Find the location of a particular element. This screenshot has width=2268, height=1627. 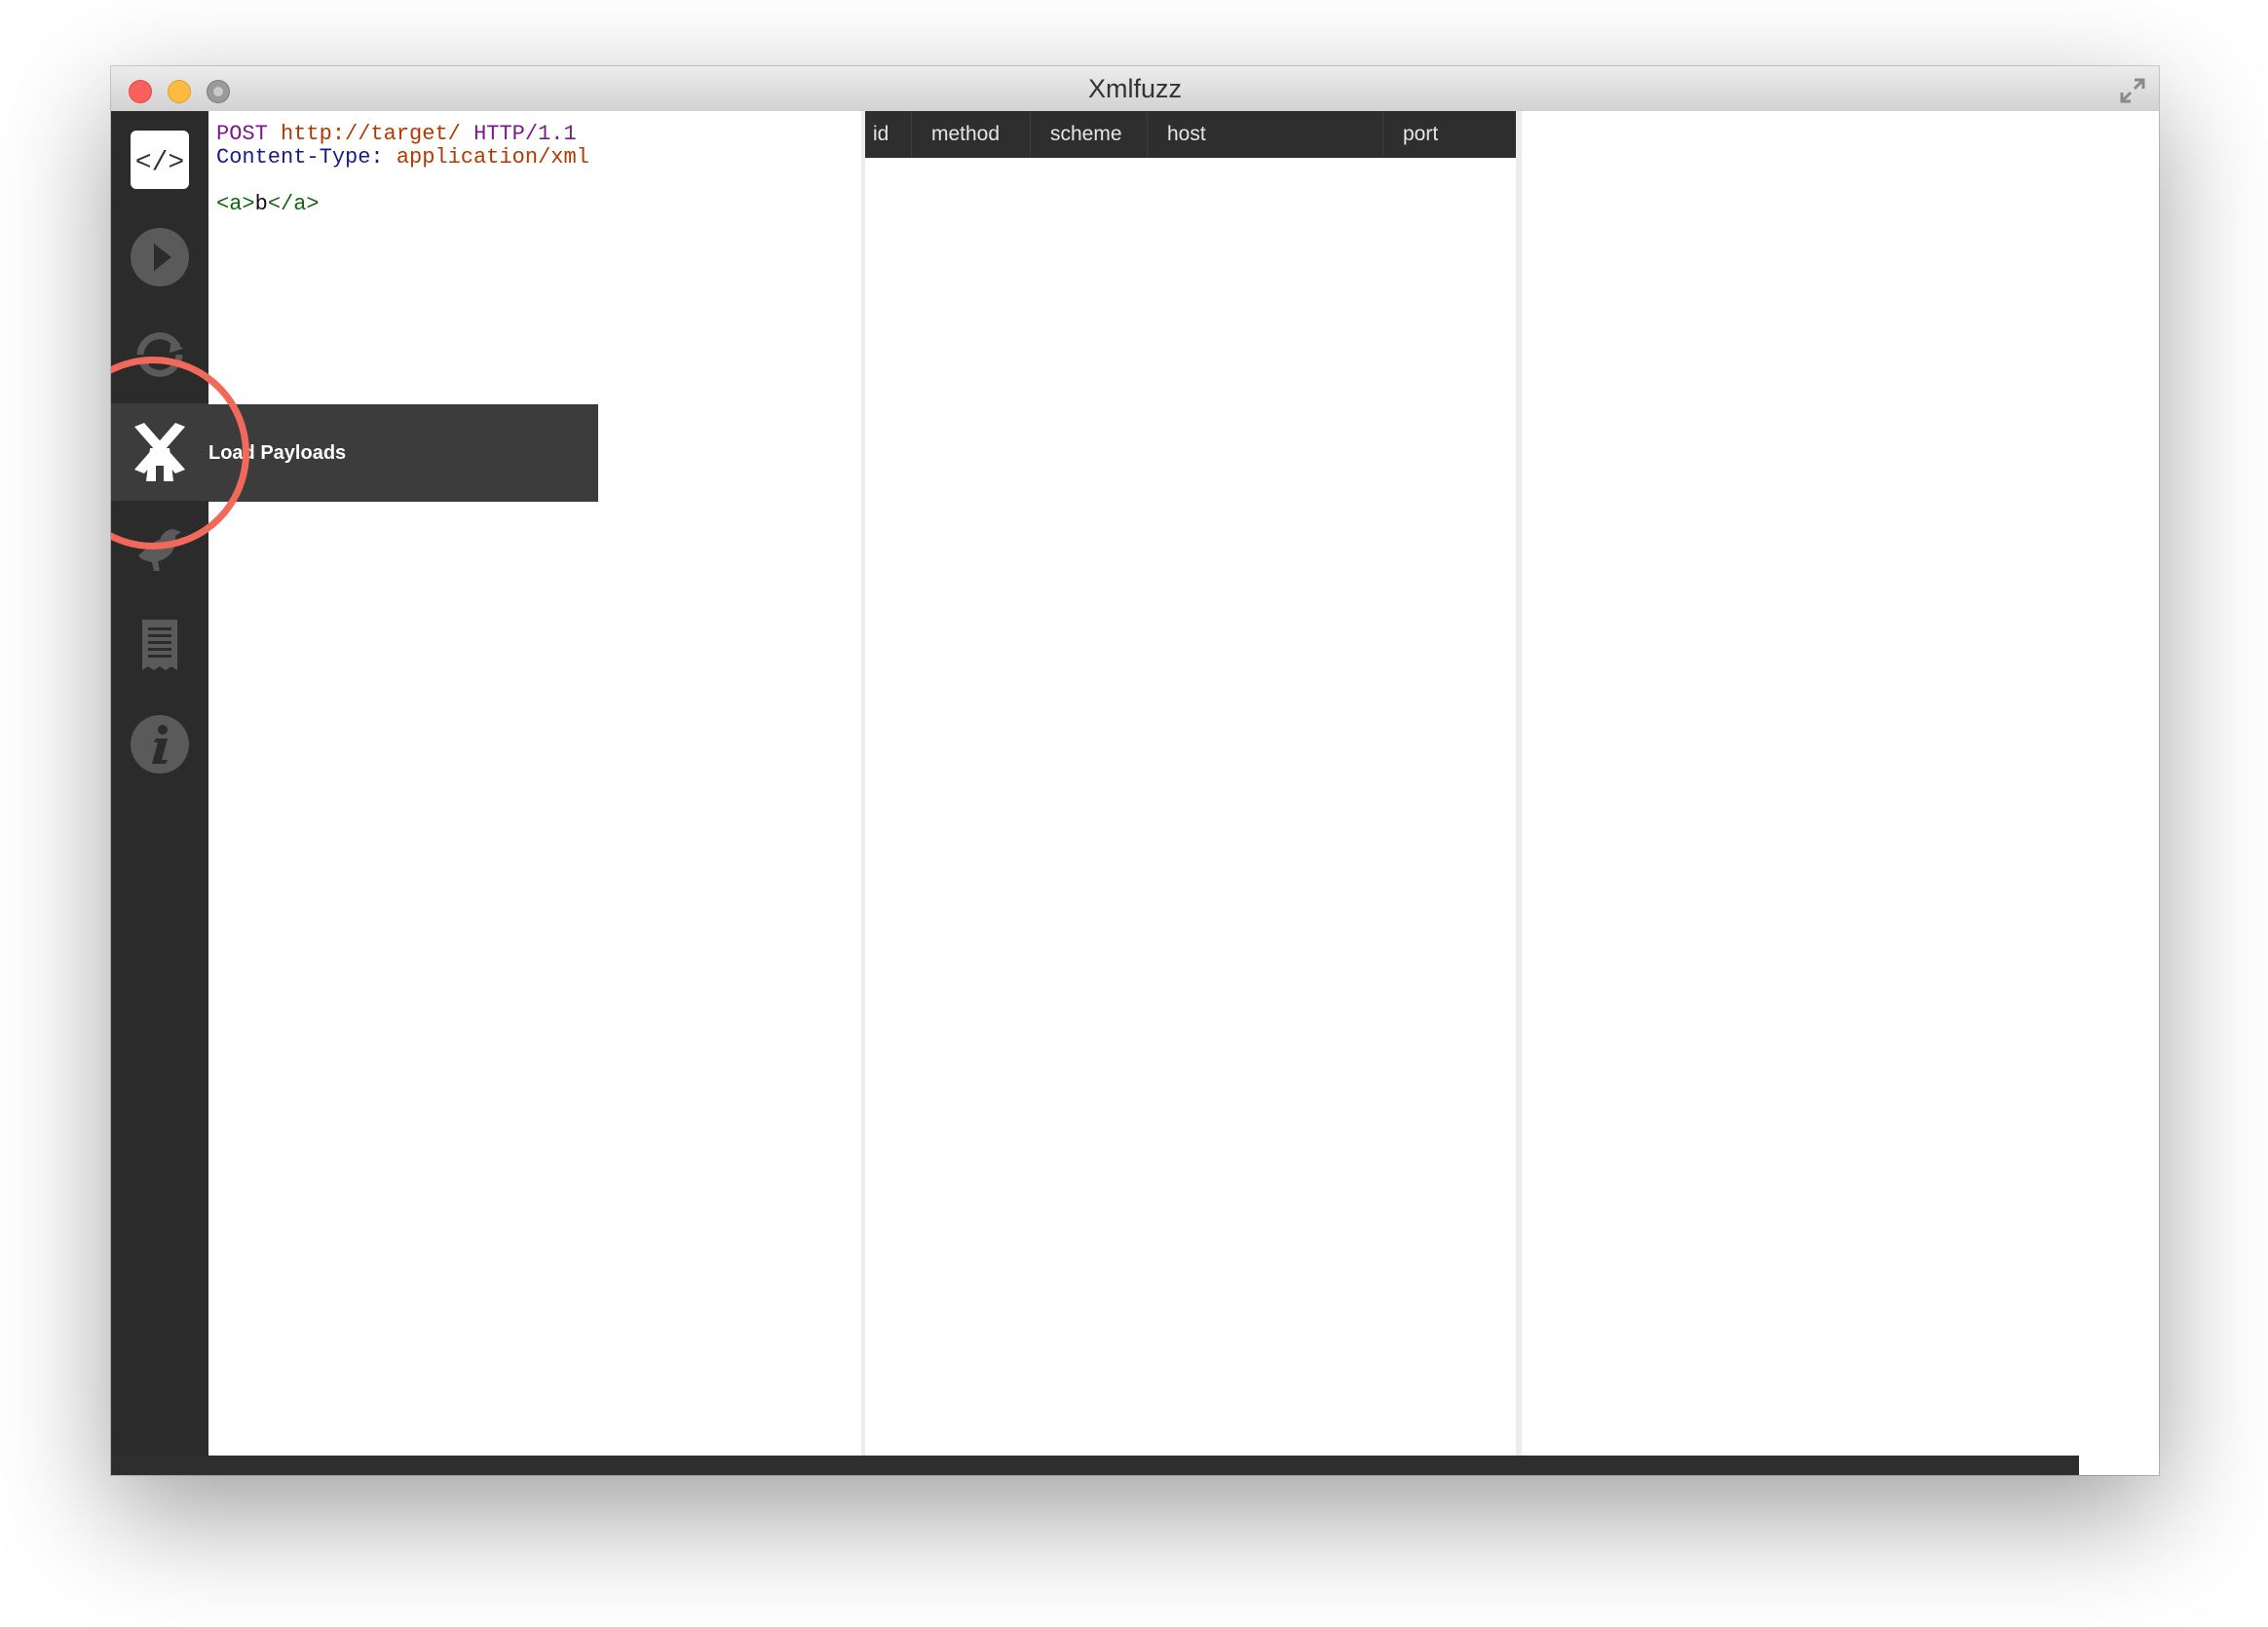

request-url: http://target/ is located at coordinates (371, 134).